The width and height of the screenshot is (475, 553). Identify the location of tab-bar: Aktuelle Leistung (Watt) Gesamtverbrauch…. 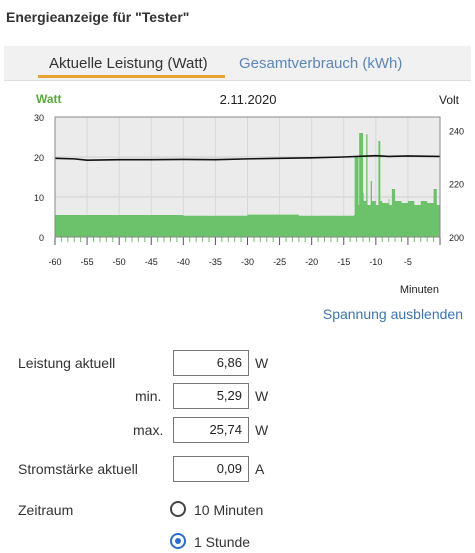
(237, 63).